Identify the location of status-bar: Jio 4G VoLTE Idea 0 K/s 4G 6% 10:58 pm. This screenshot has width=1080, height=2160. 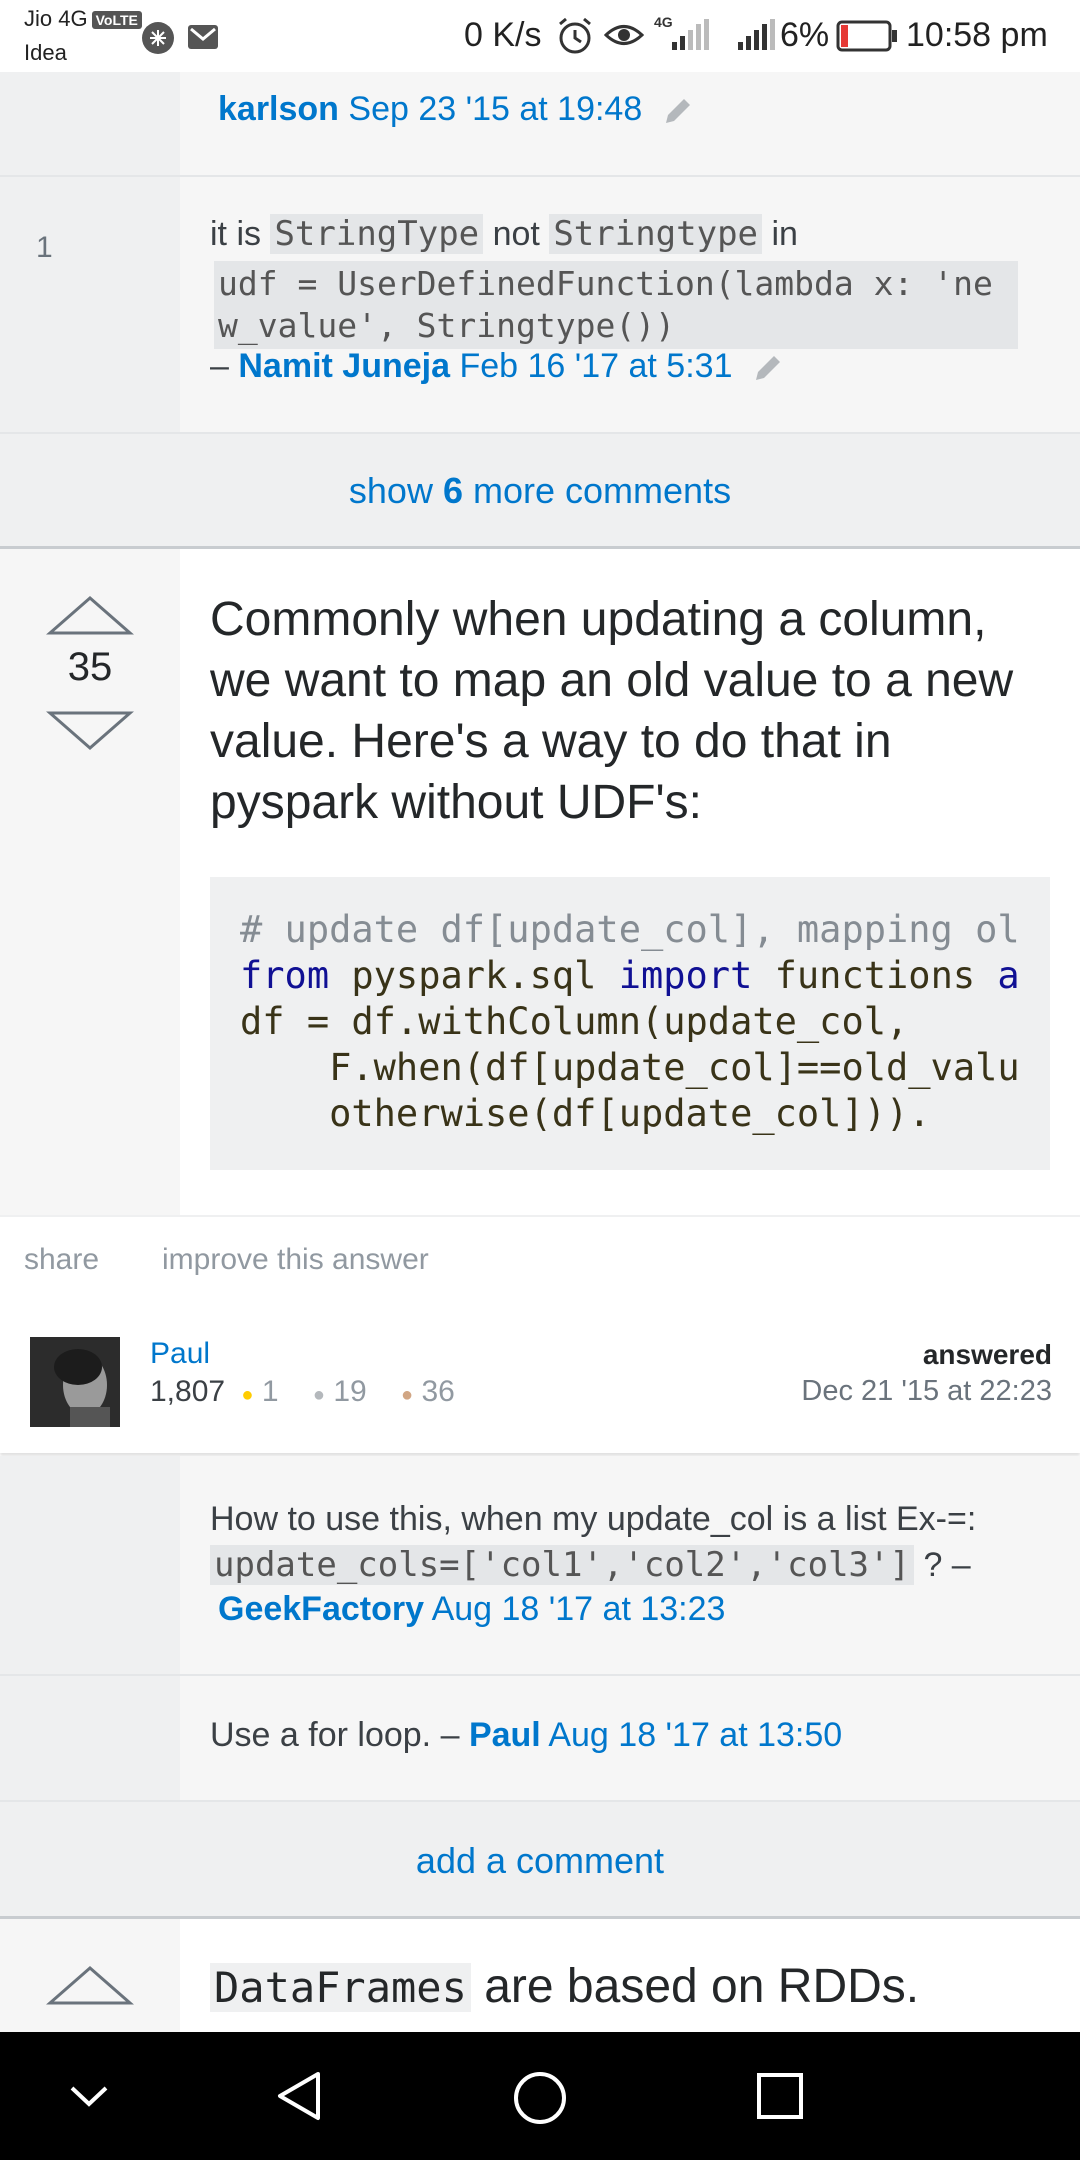
(540, 36).